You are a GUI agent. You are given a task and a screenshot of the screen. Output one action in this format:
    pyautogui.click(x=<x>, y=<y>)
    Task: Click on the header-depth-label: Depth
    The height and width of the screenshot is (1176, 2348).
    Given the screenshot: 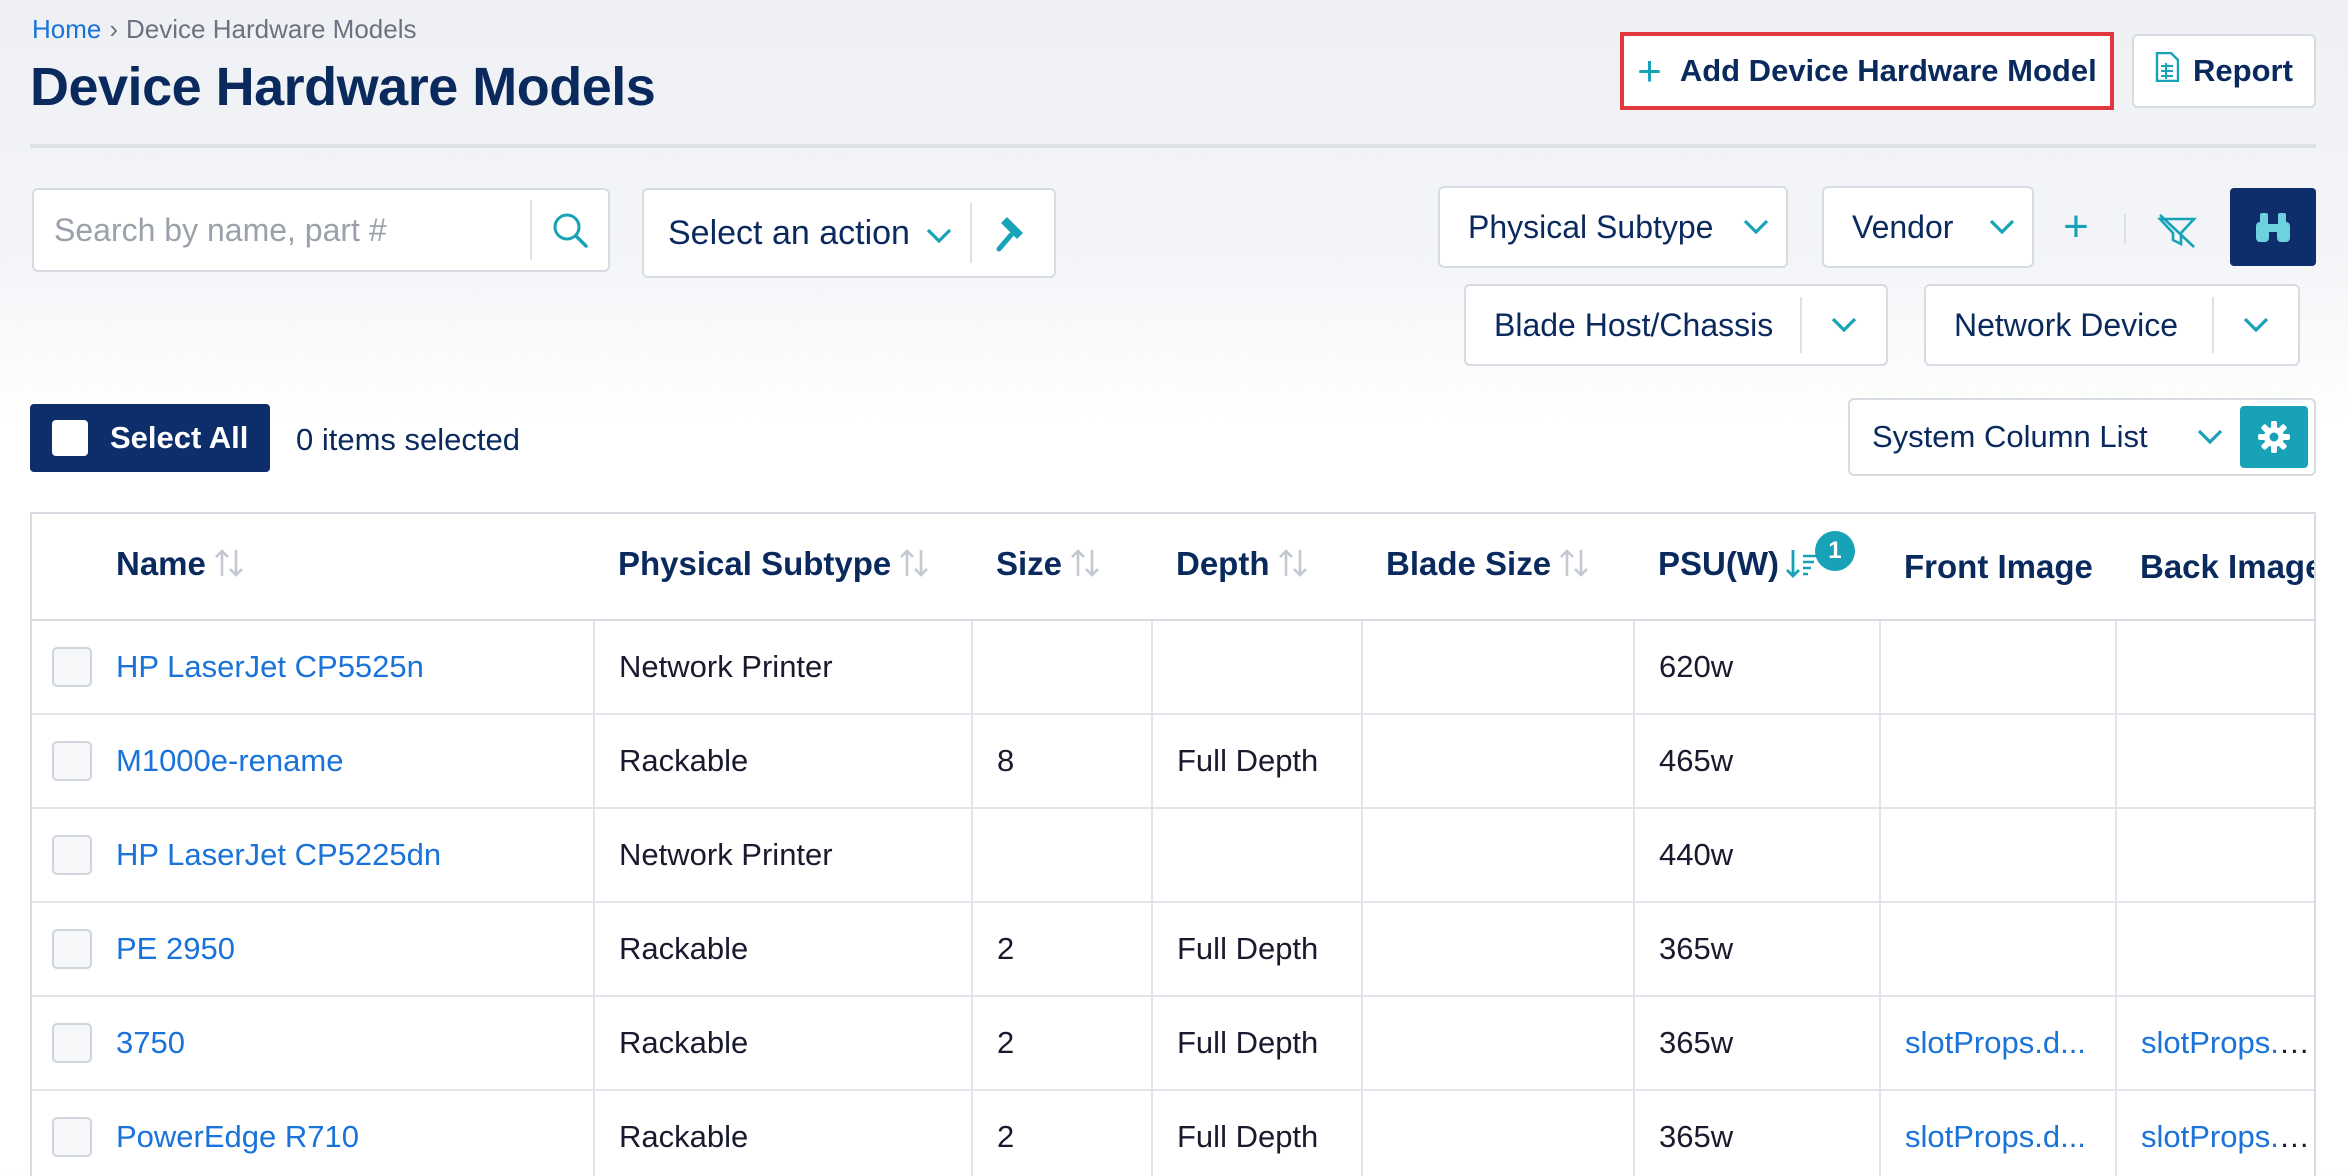 What is the action you would take?
    pyautogui.click(x=1223, y=564)
    